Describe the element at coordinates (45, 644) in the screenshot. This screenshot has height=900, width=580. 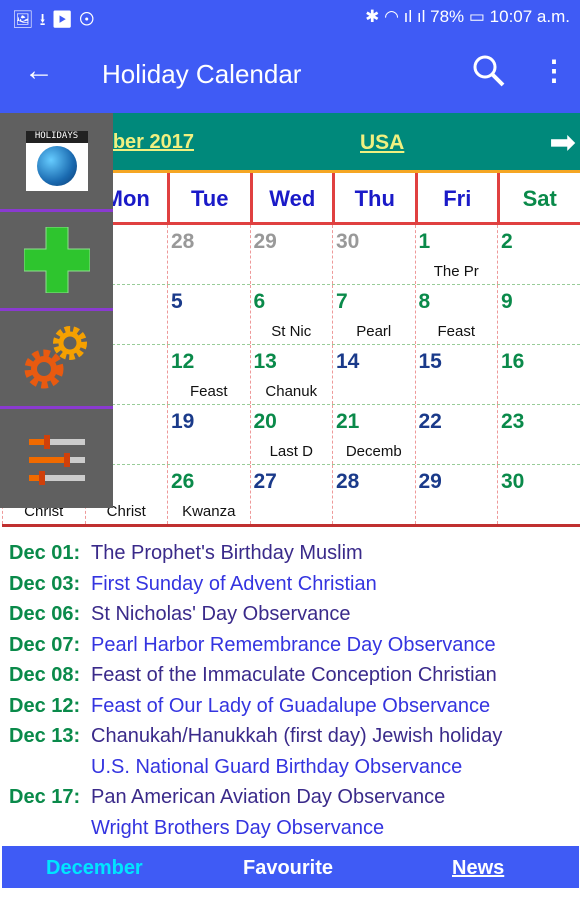
I see `holiday-date: Dec 07:` at that location.